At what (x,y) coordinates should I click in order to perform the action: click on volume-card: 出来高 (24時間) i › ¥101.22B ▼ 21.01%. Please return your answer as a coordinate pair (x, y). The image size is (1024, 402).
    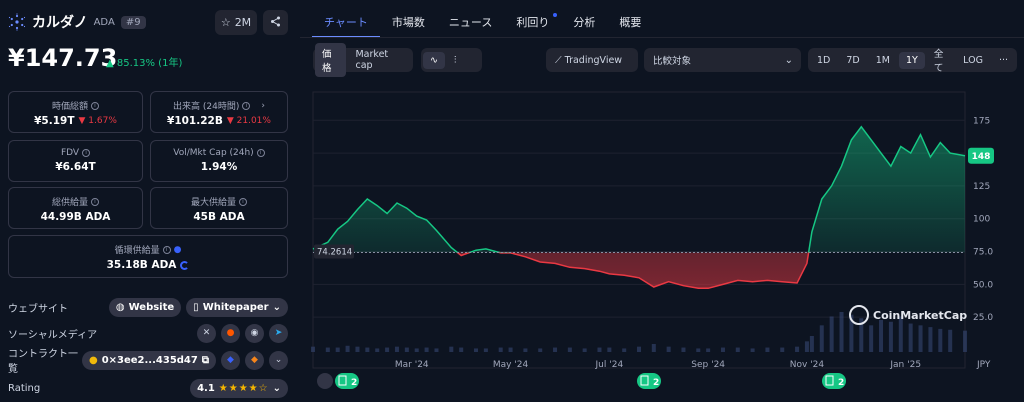
    Looking at the image, I should click on (219, 112).